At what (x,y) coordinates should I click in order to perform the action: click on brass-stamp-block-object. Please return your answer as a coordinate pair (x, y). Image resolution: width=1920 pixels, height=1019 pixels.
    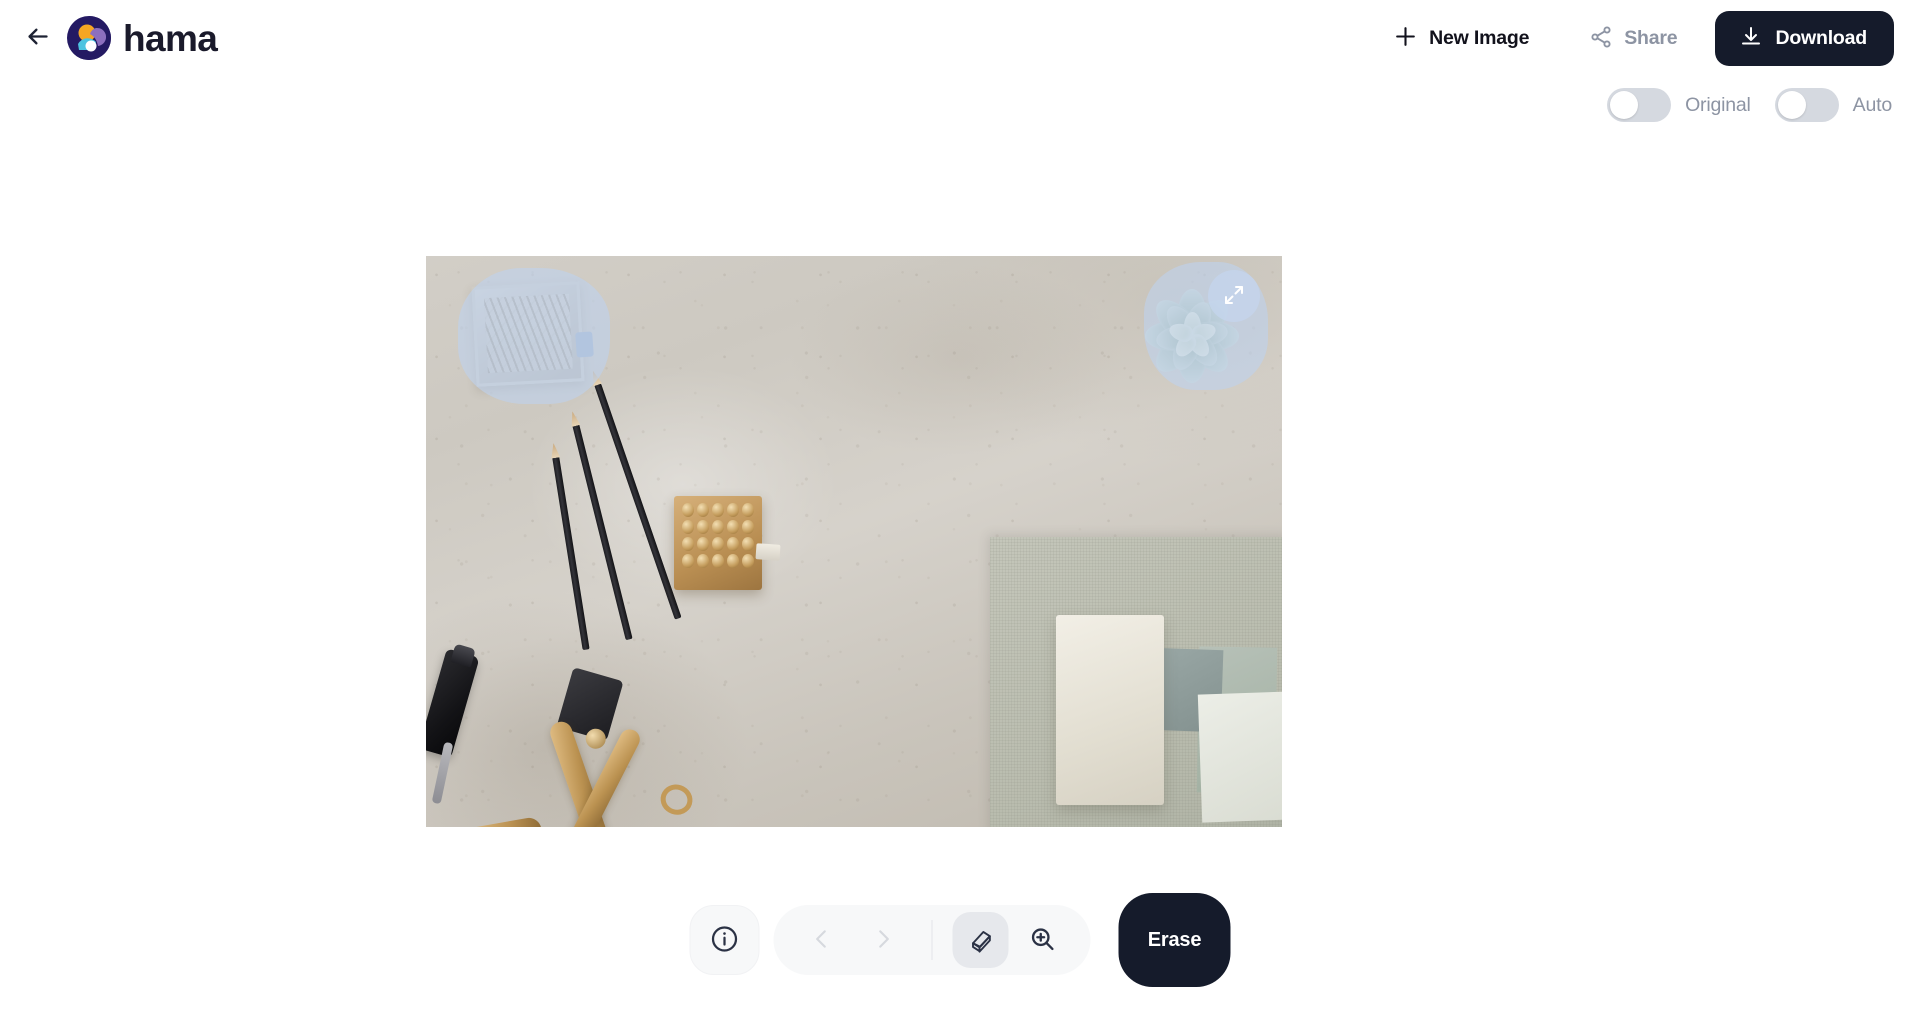
    Looking at the image, I should click on (718, 543).